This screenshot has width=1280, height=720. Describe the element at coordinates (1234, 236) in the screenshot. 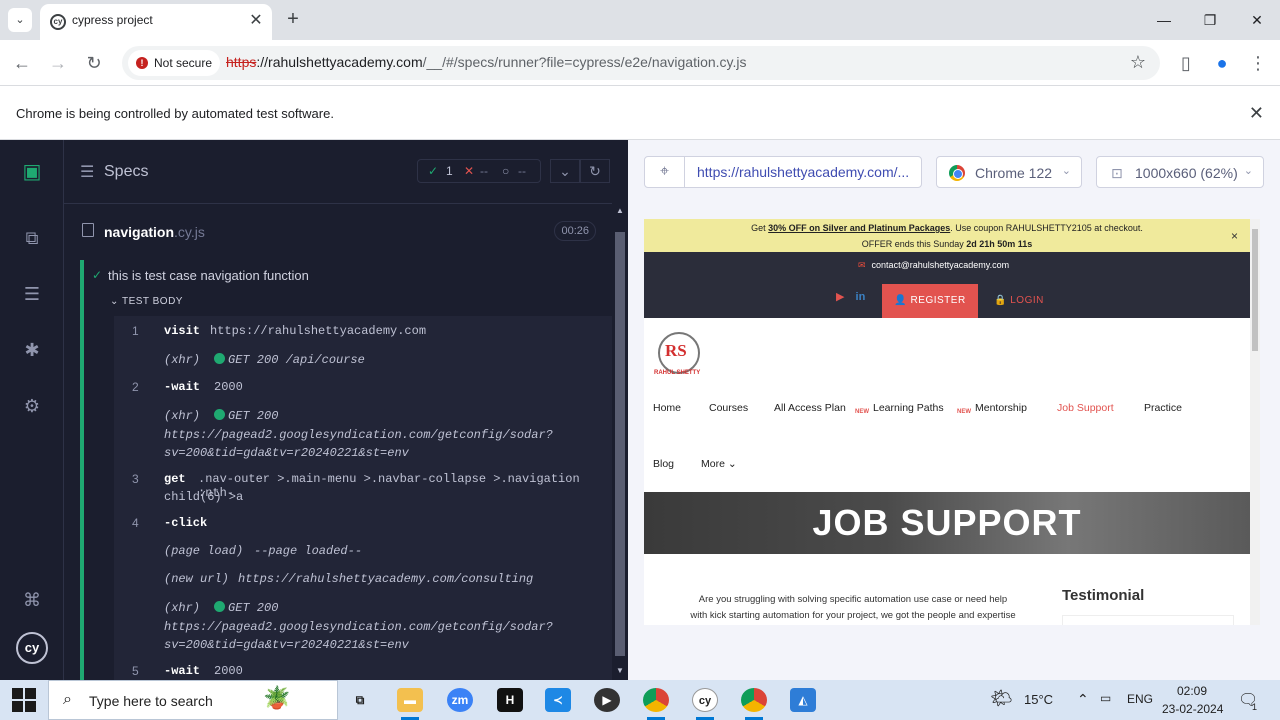

I see `promo-close-icon: ×` at that location.